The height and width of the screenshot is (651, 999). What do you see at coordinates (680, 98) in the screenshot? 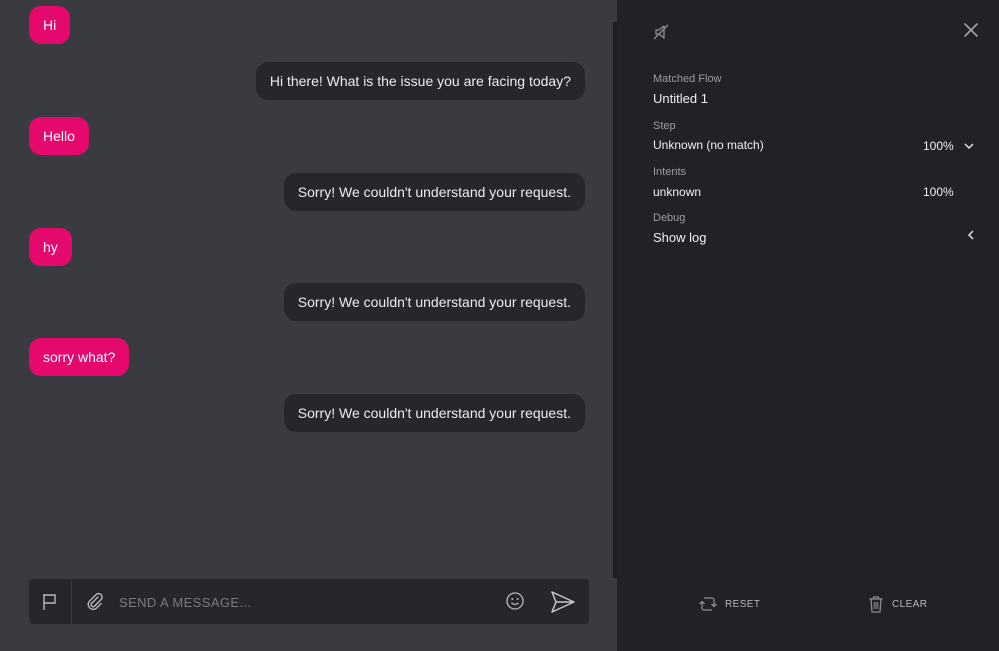
I see `matched-flow-value: Untitled 1` at bounding box center [680, 98].